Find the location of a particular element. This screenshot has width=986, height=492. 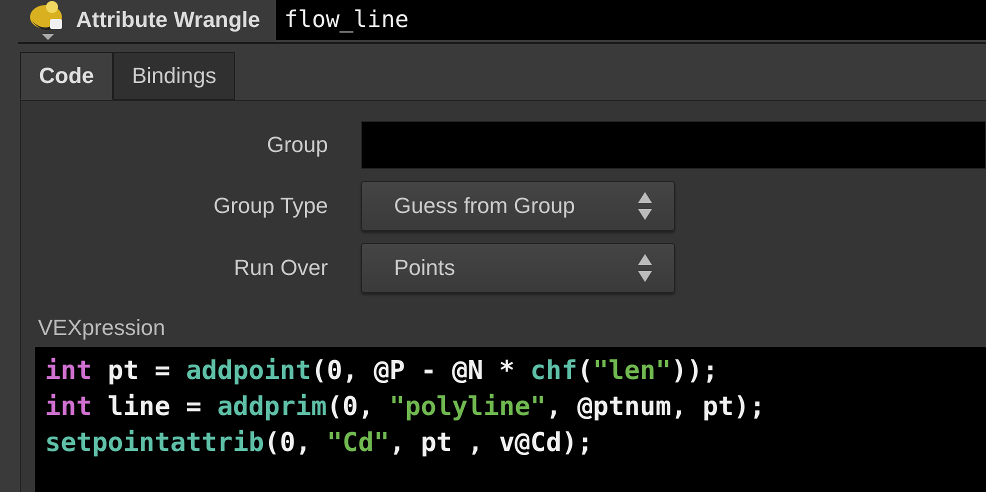

node-name-field: flow_line is located at coordinates (631, 20).